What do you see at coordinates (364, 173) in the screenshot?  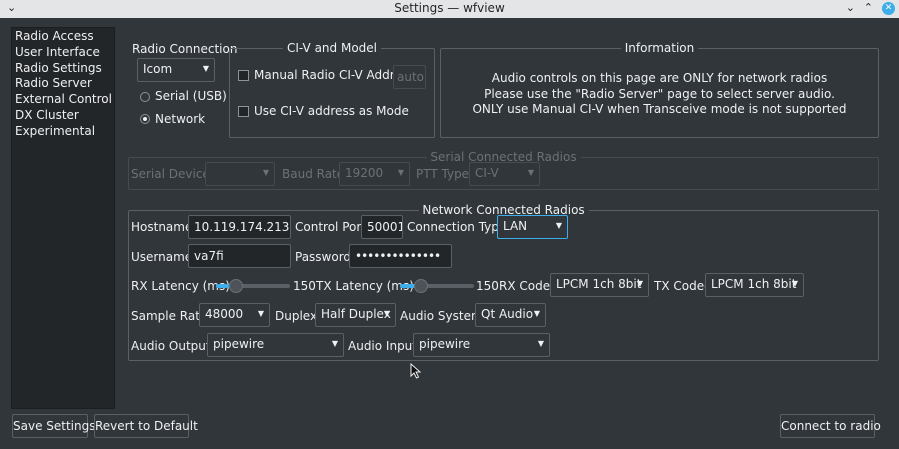 I see `baud-rate-value: 19200` at bounding box center [364, 173].